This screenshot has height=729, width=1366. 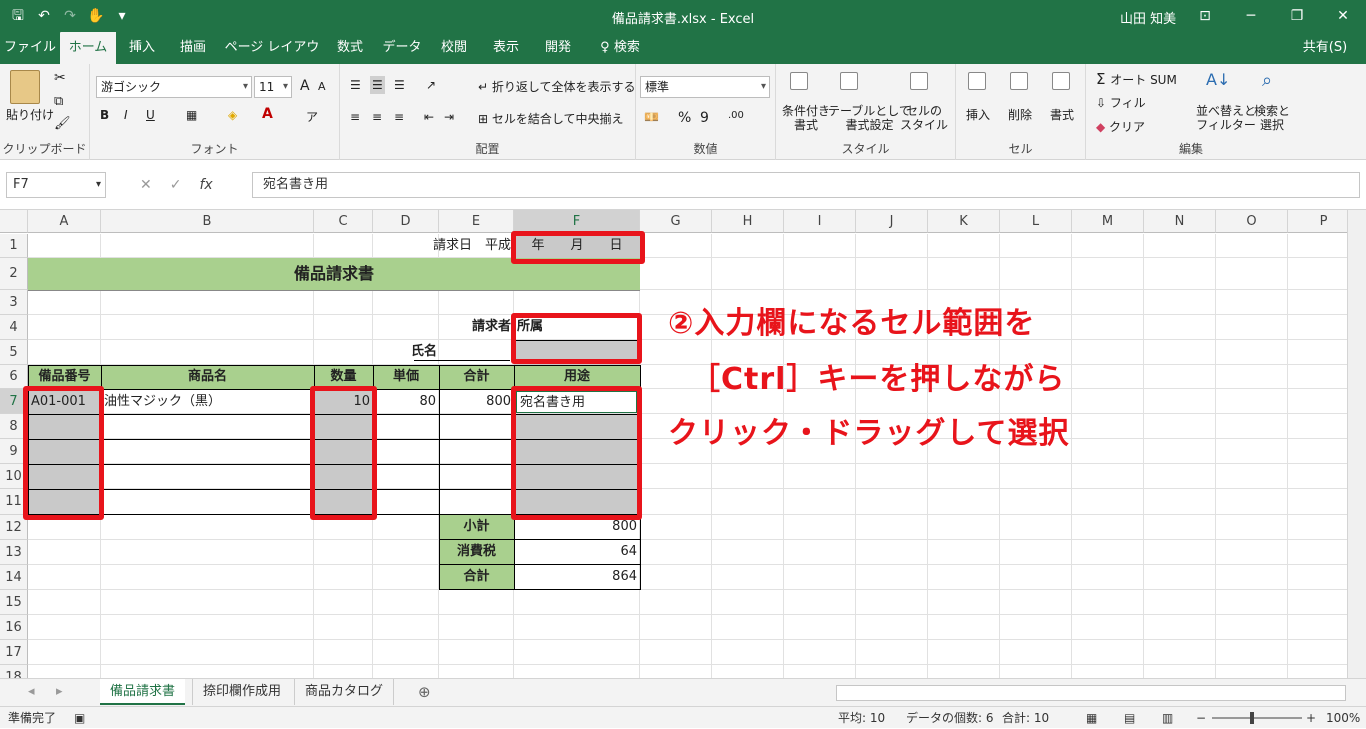 I want to click on column-header-M: M, so click(x=1108, y=221).